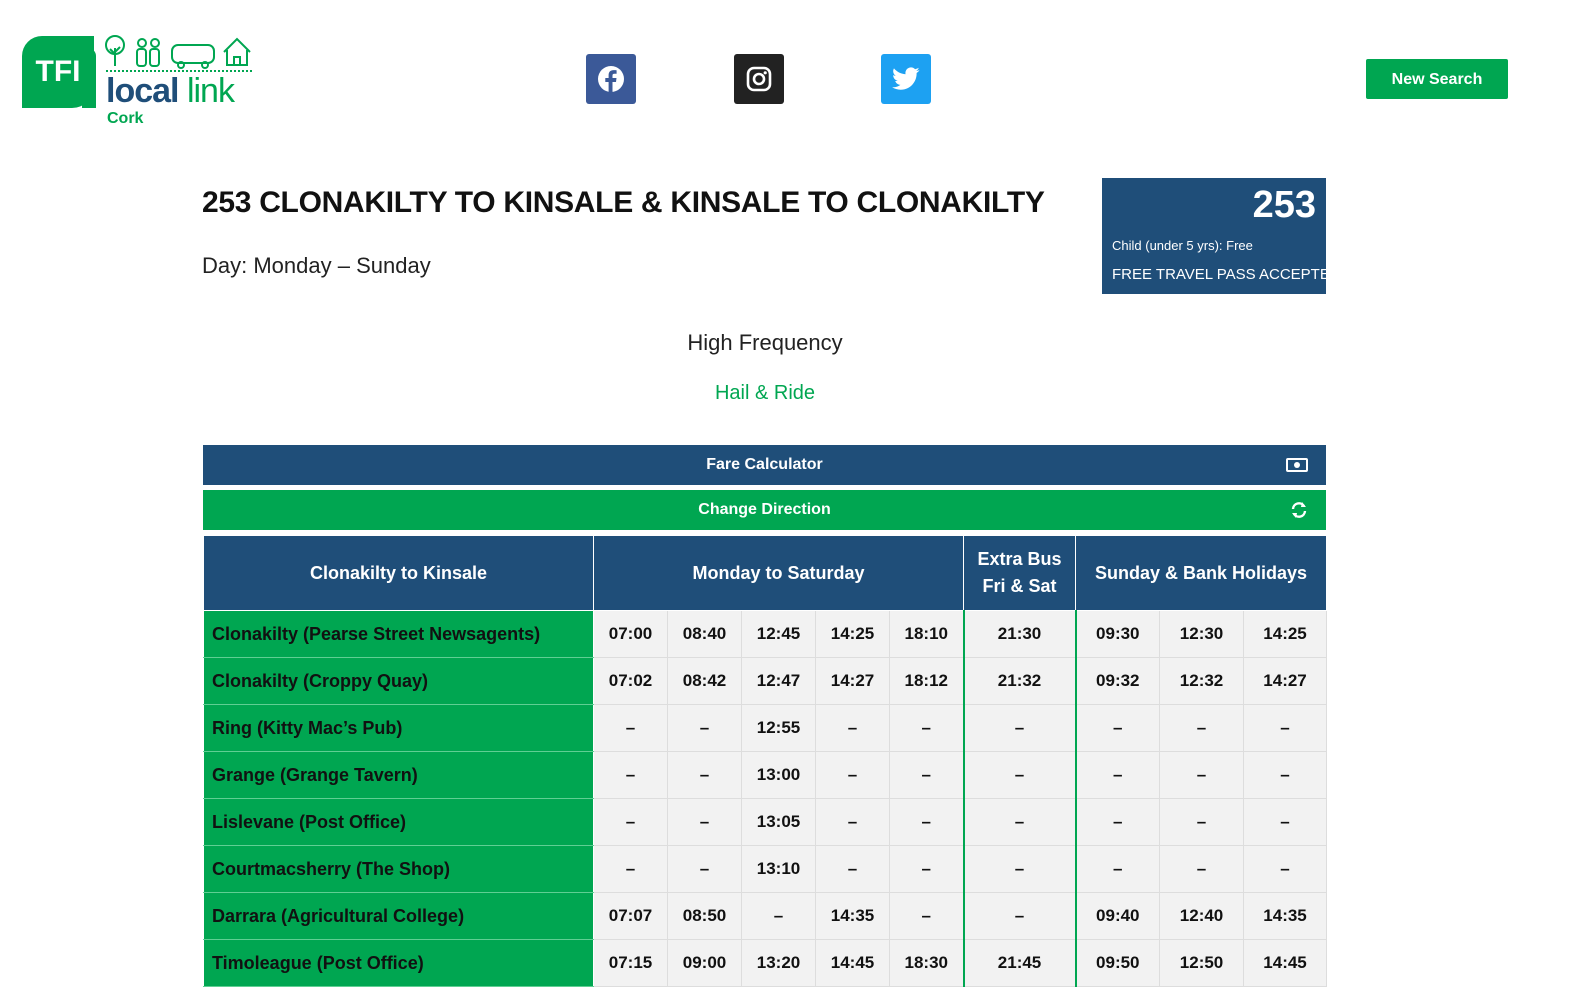 The width and height of the screenshot is (1591, 987). What do you see at coordinates (178, 52) in the screenshot?
I see `logo-pictograms-icon` at bounding box center [178, 52].